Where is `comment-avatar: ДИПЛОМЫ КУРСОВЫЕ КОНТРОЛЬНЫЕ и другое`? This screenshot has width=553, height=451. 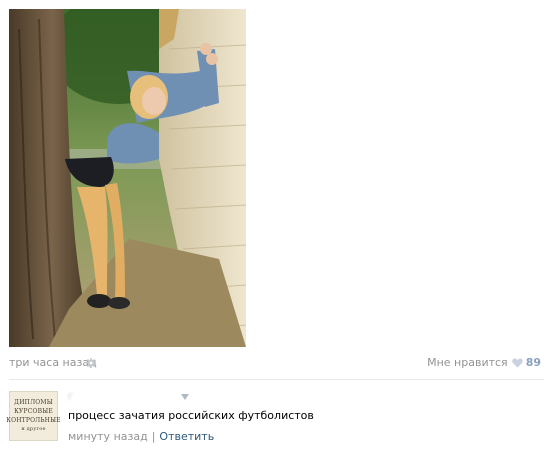 comment-avatar: ДИПЛОМЫ КУРСОВЫЕ КОНТРОЛЬНЫЕ и другое is located at coordinates (33, 416).